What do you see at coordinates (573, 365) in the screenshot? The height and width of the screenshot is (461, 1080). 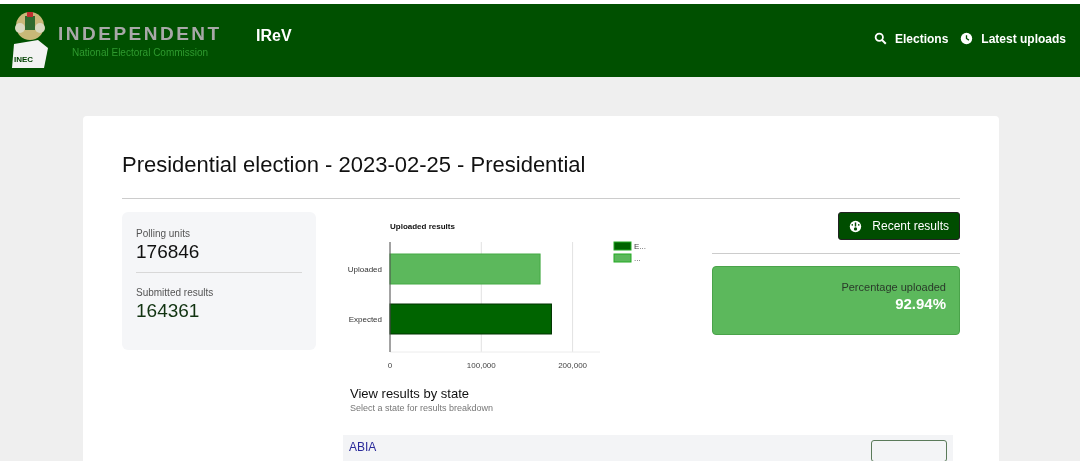 I see `tick-label: 200,000` at bounding box center [573, 365].